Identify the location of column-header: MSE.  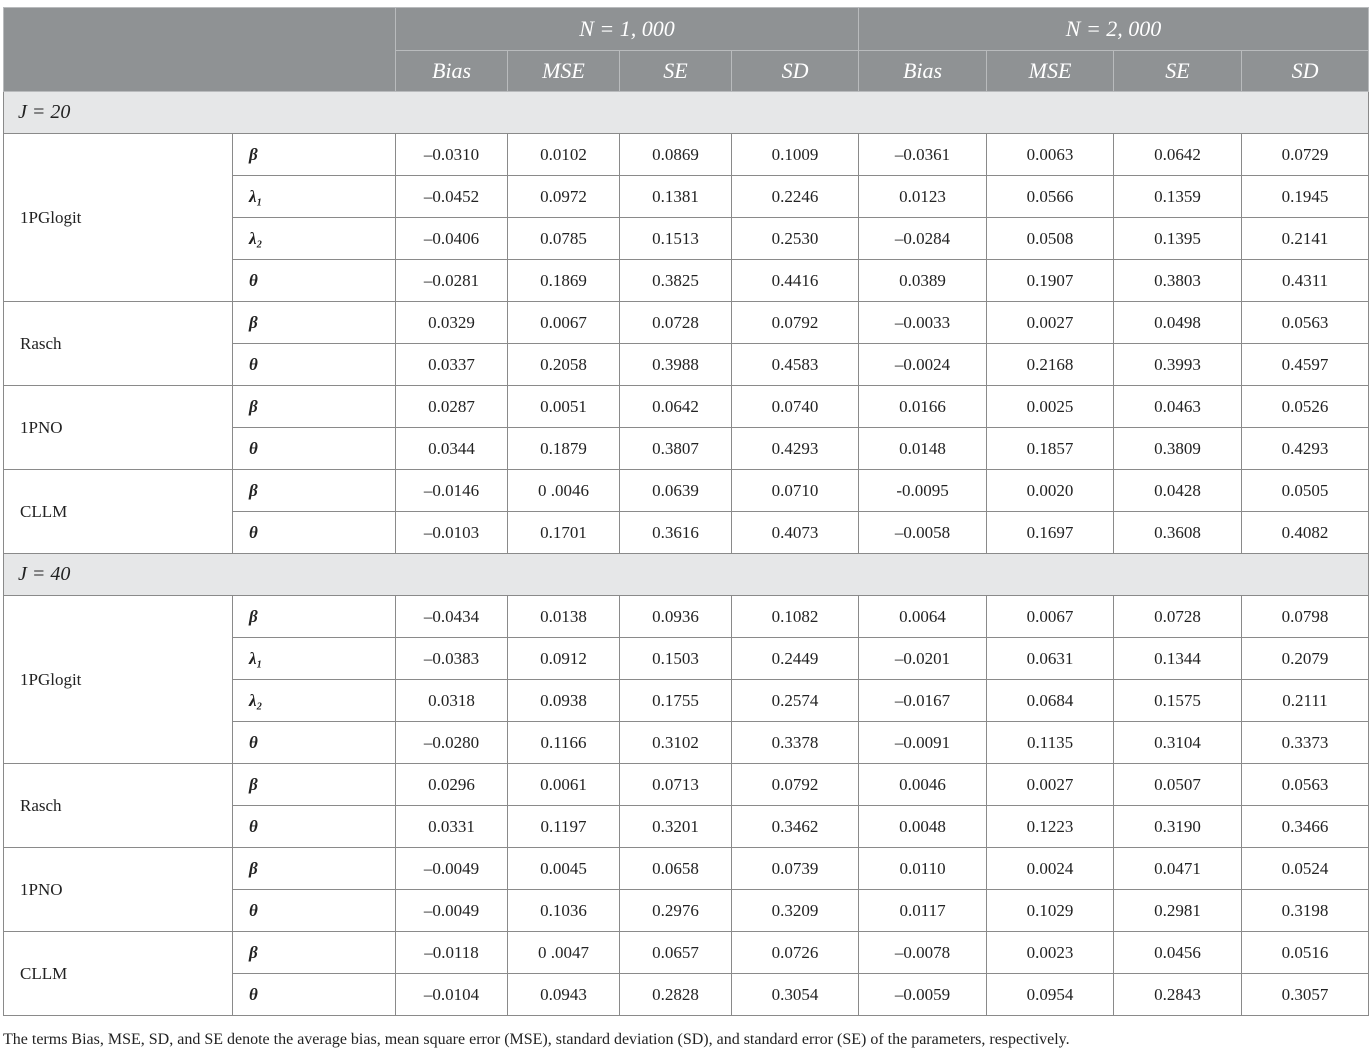
(1050, 71).